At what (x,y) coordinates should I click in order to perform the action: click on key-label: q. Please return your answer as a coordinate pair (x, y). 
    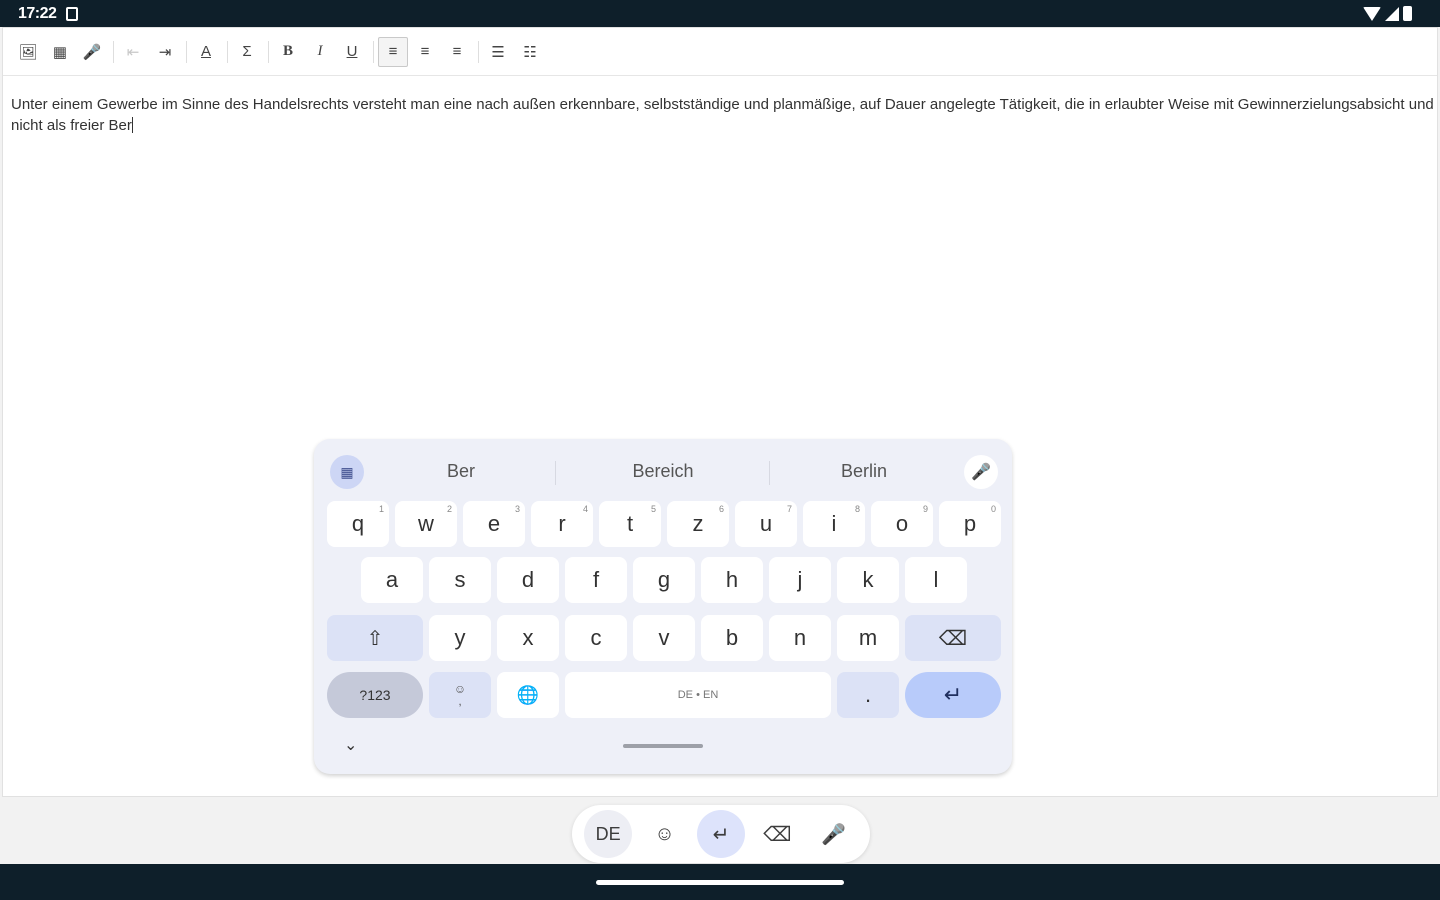
    Looking at the image, I should click on (358, 523).